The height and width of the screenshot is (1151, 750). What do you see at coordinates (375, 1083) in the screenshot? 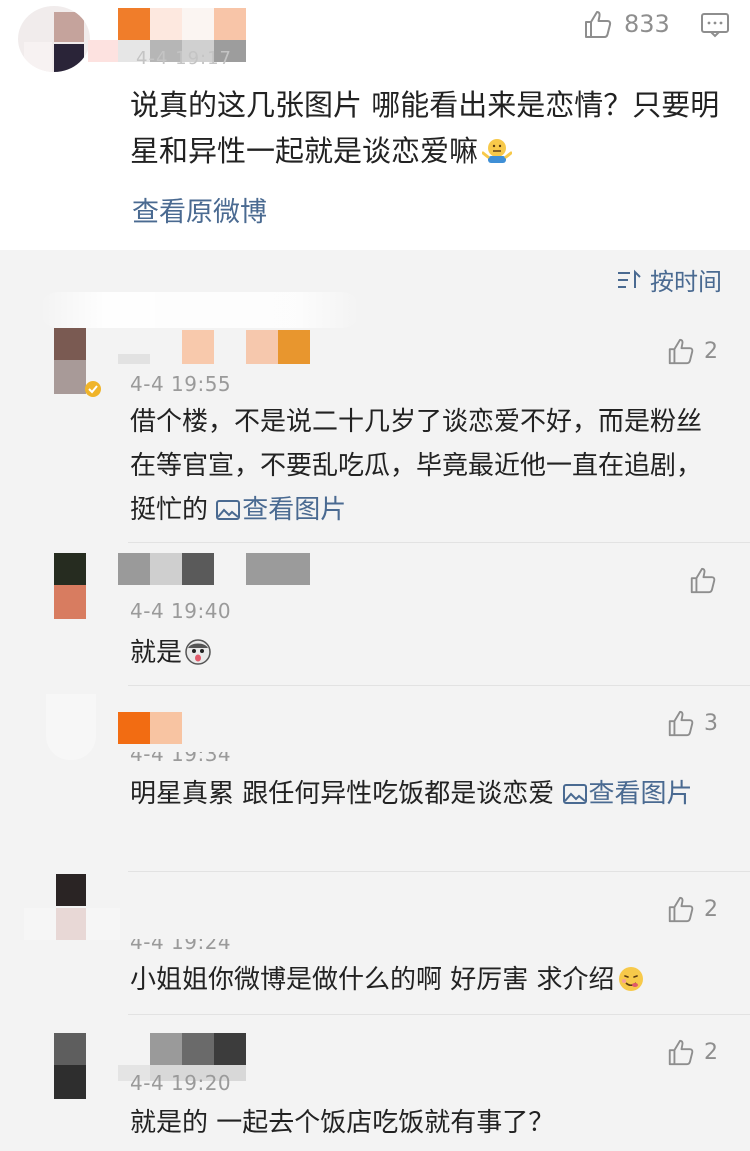
I see `list-item: 4-4 19:20 2 就是的 一起去个饭店吃饭就有事了？` at bounding box center [375, 1083].